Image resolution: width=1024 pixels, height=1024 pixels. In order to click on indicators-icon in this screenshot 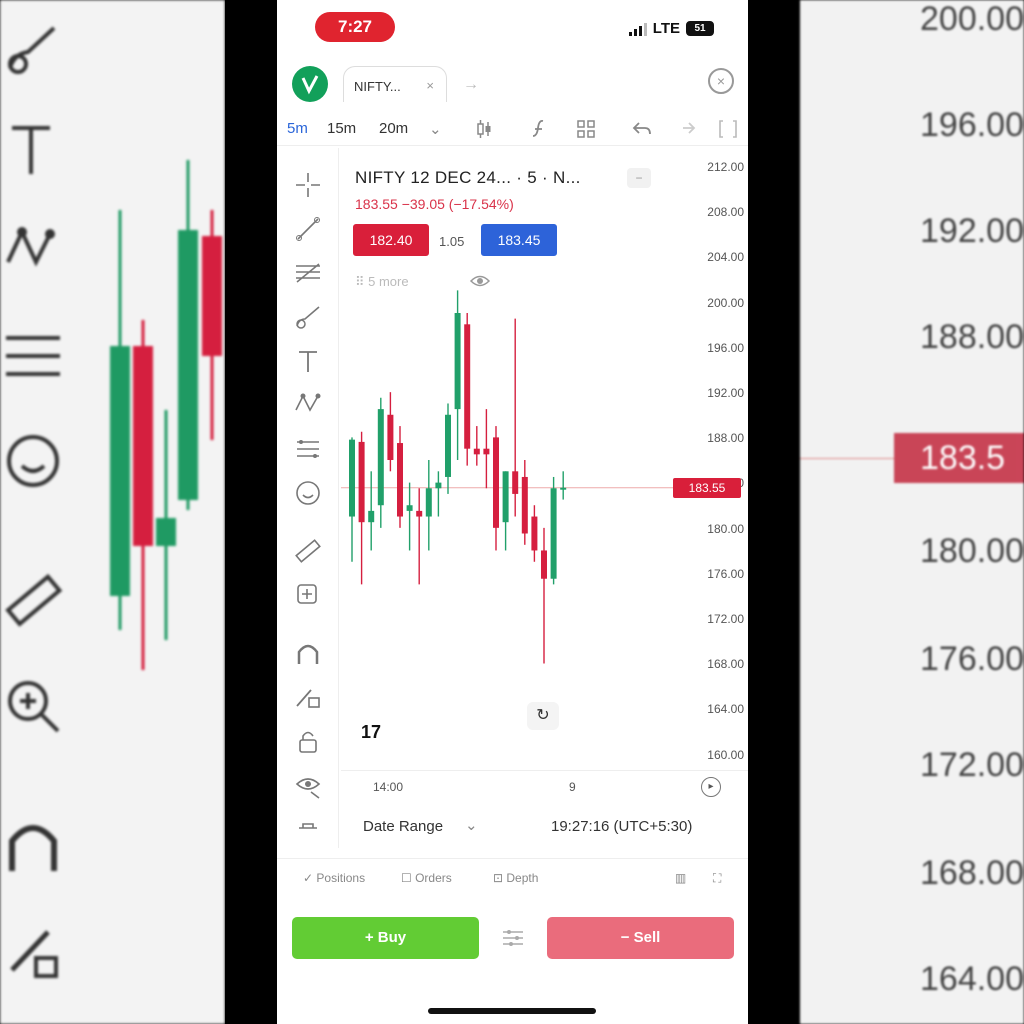, I will do `click(540, 129)`.